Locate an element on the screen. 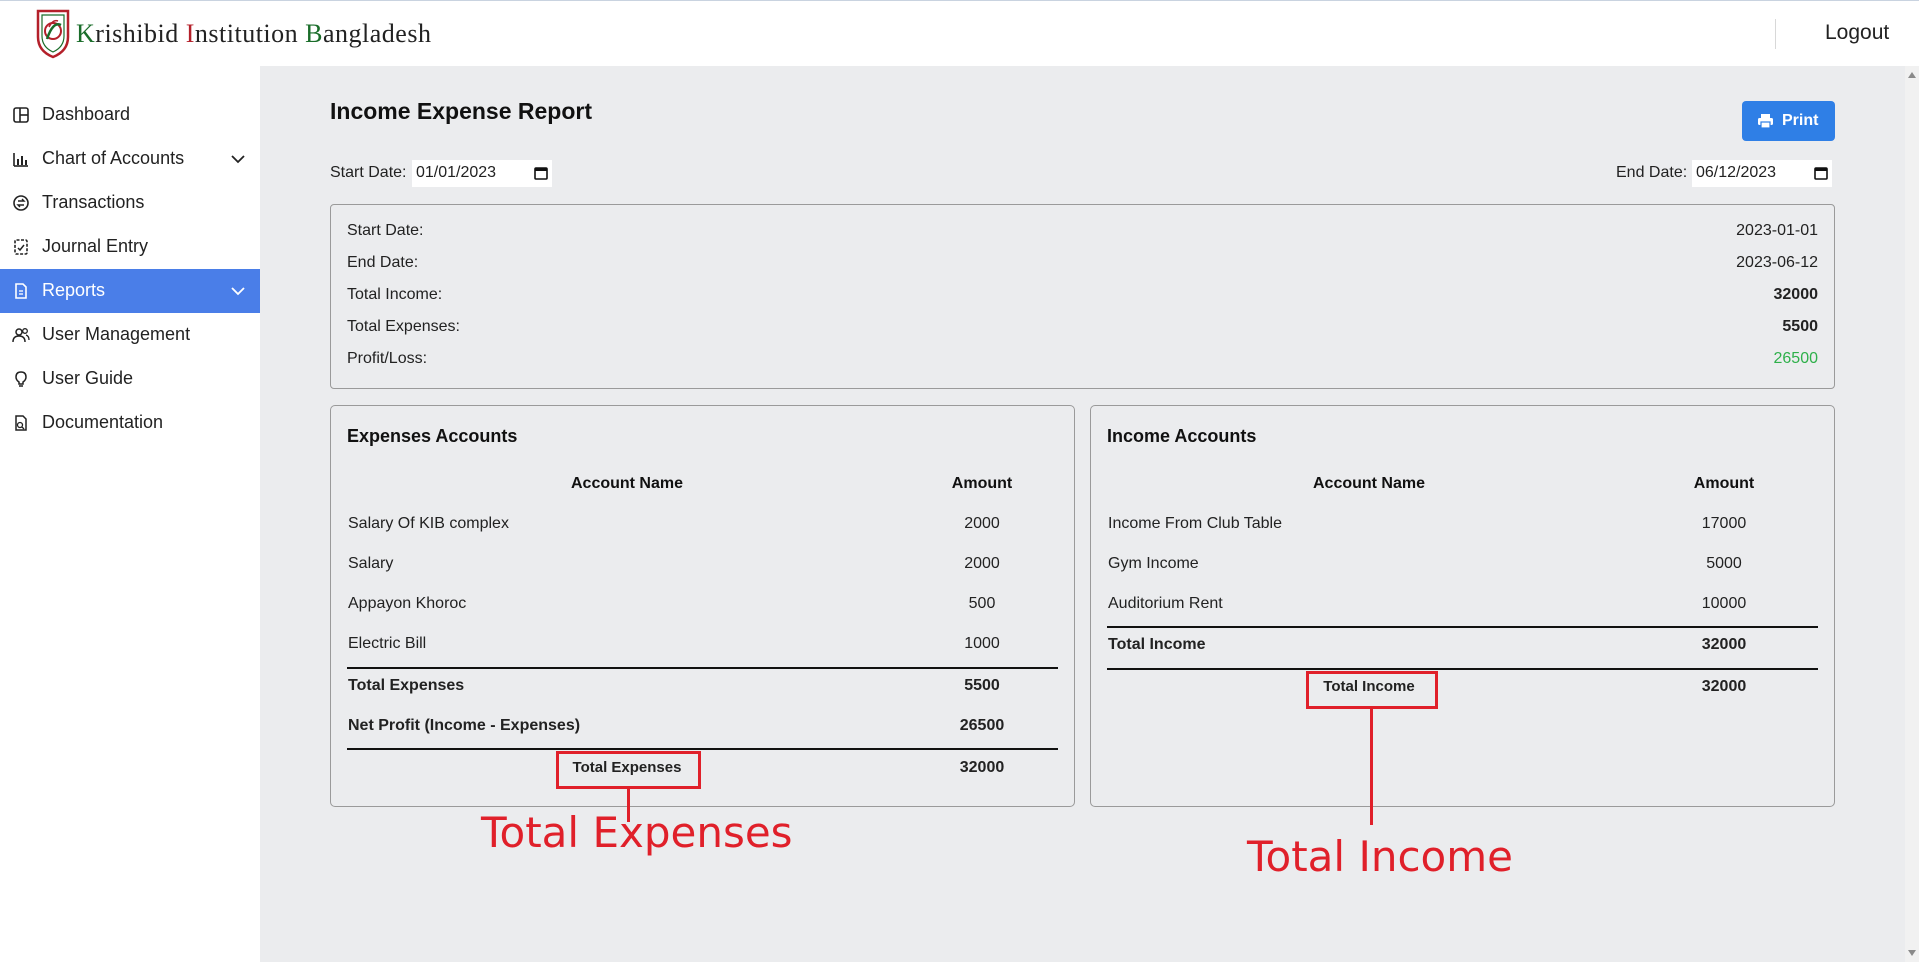 The image size is (1919, 962). lightbulb-icon is located at coordinates (21, 379).